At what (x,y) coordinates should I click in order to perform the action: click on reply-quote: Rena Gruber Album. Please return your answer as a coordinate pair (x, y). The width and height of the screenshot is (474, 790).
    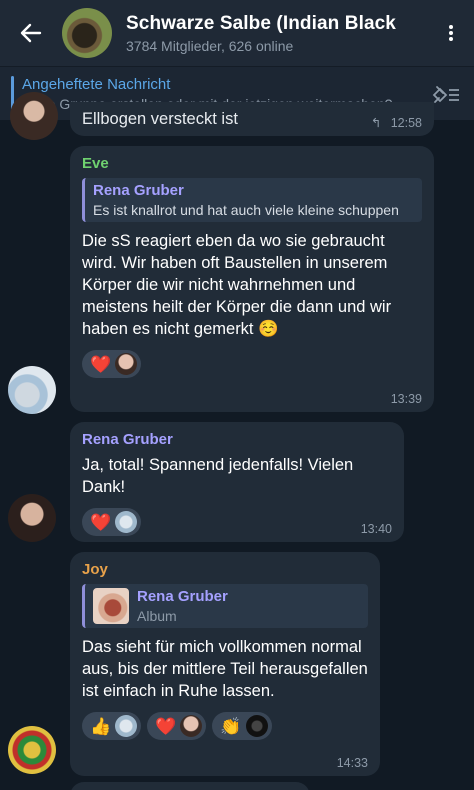
    Looking at the image, I should click on (225, 606).